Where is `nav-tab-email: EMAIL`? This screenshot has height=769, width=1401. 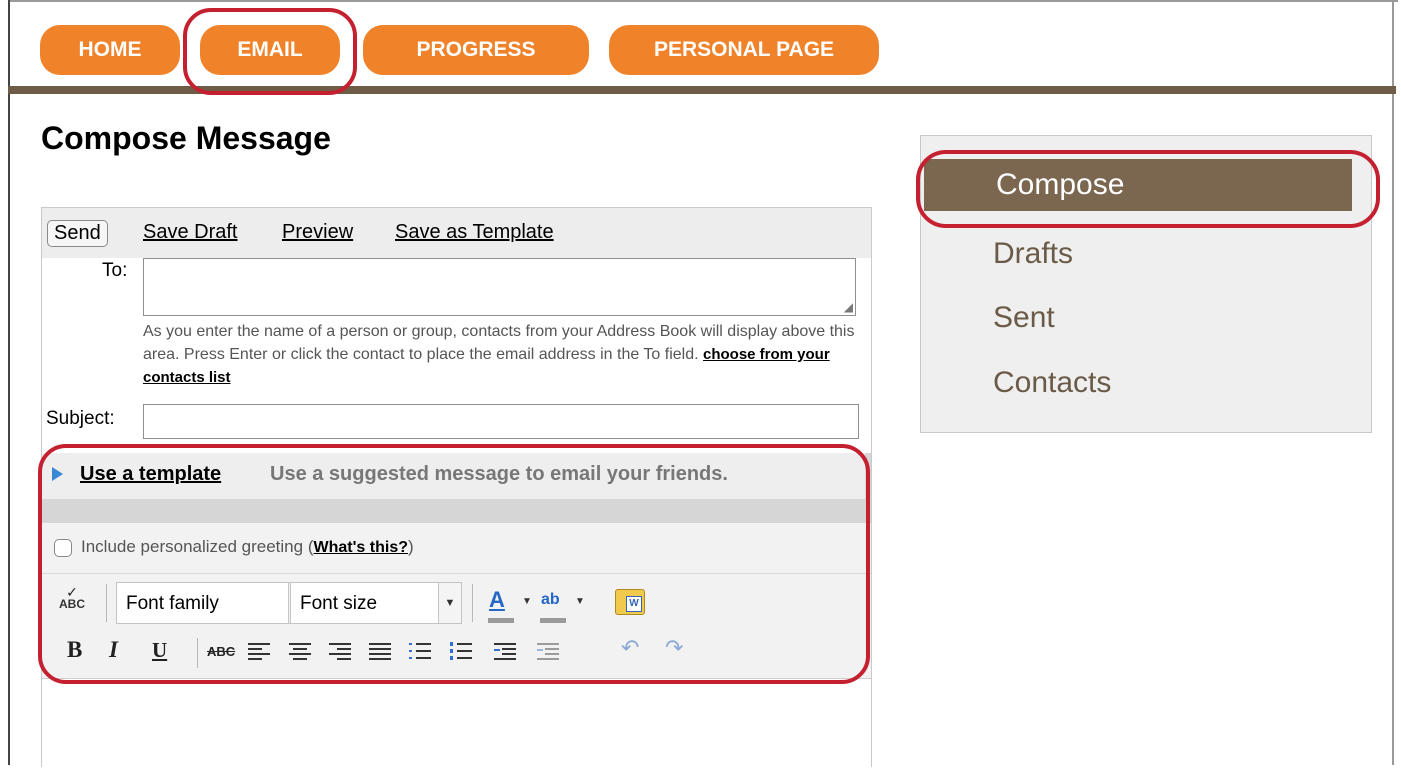 nav-tab-email: EMAIL is located at coordinates (270, 50).